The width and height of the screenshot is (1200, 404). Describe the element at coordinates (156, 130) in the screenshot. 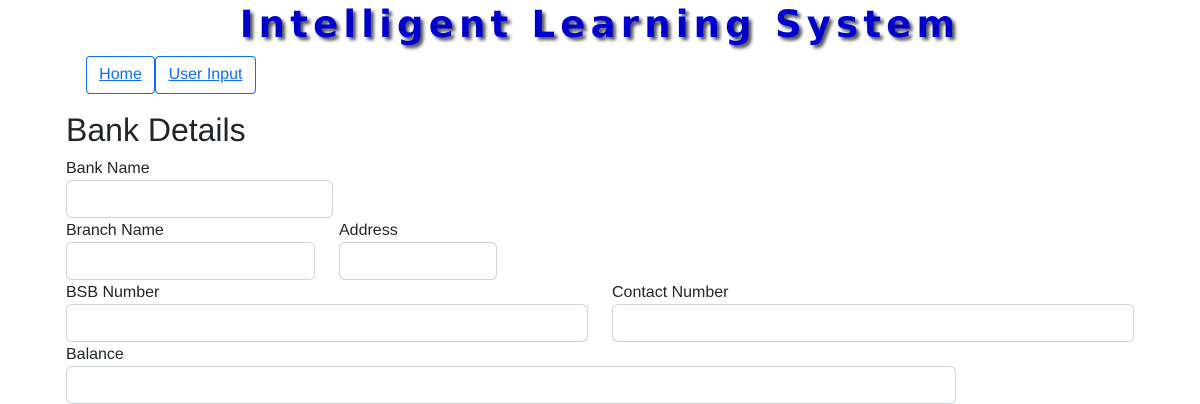

I see `page-title: Bank Details` at that location.